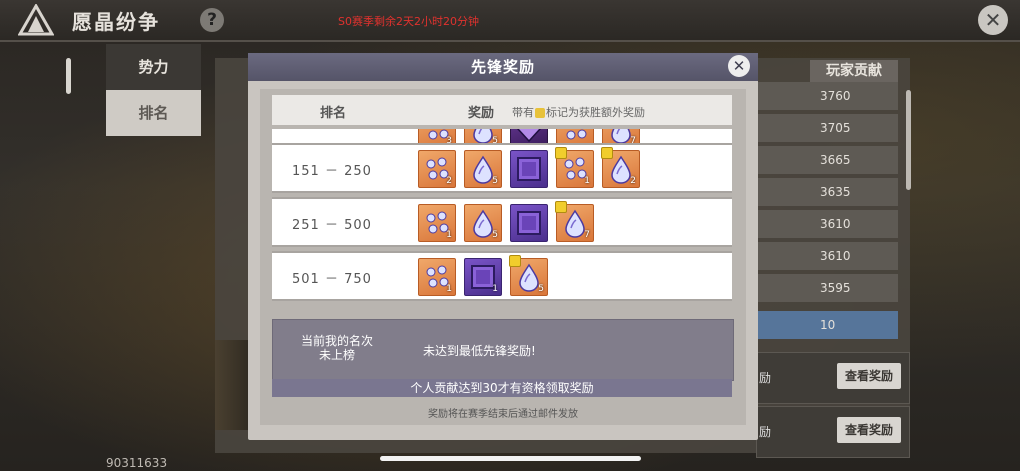 The height and width of the screenshot is (471, 1020). What do you see at coordinates (408, 21) in the screenshot?
I see `season-timer: S0赛季剩余2天2小时20分钟` at bounding box center [408, 21].